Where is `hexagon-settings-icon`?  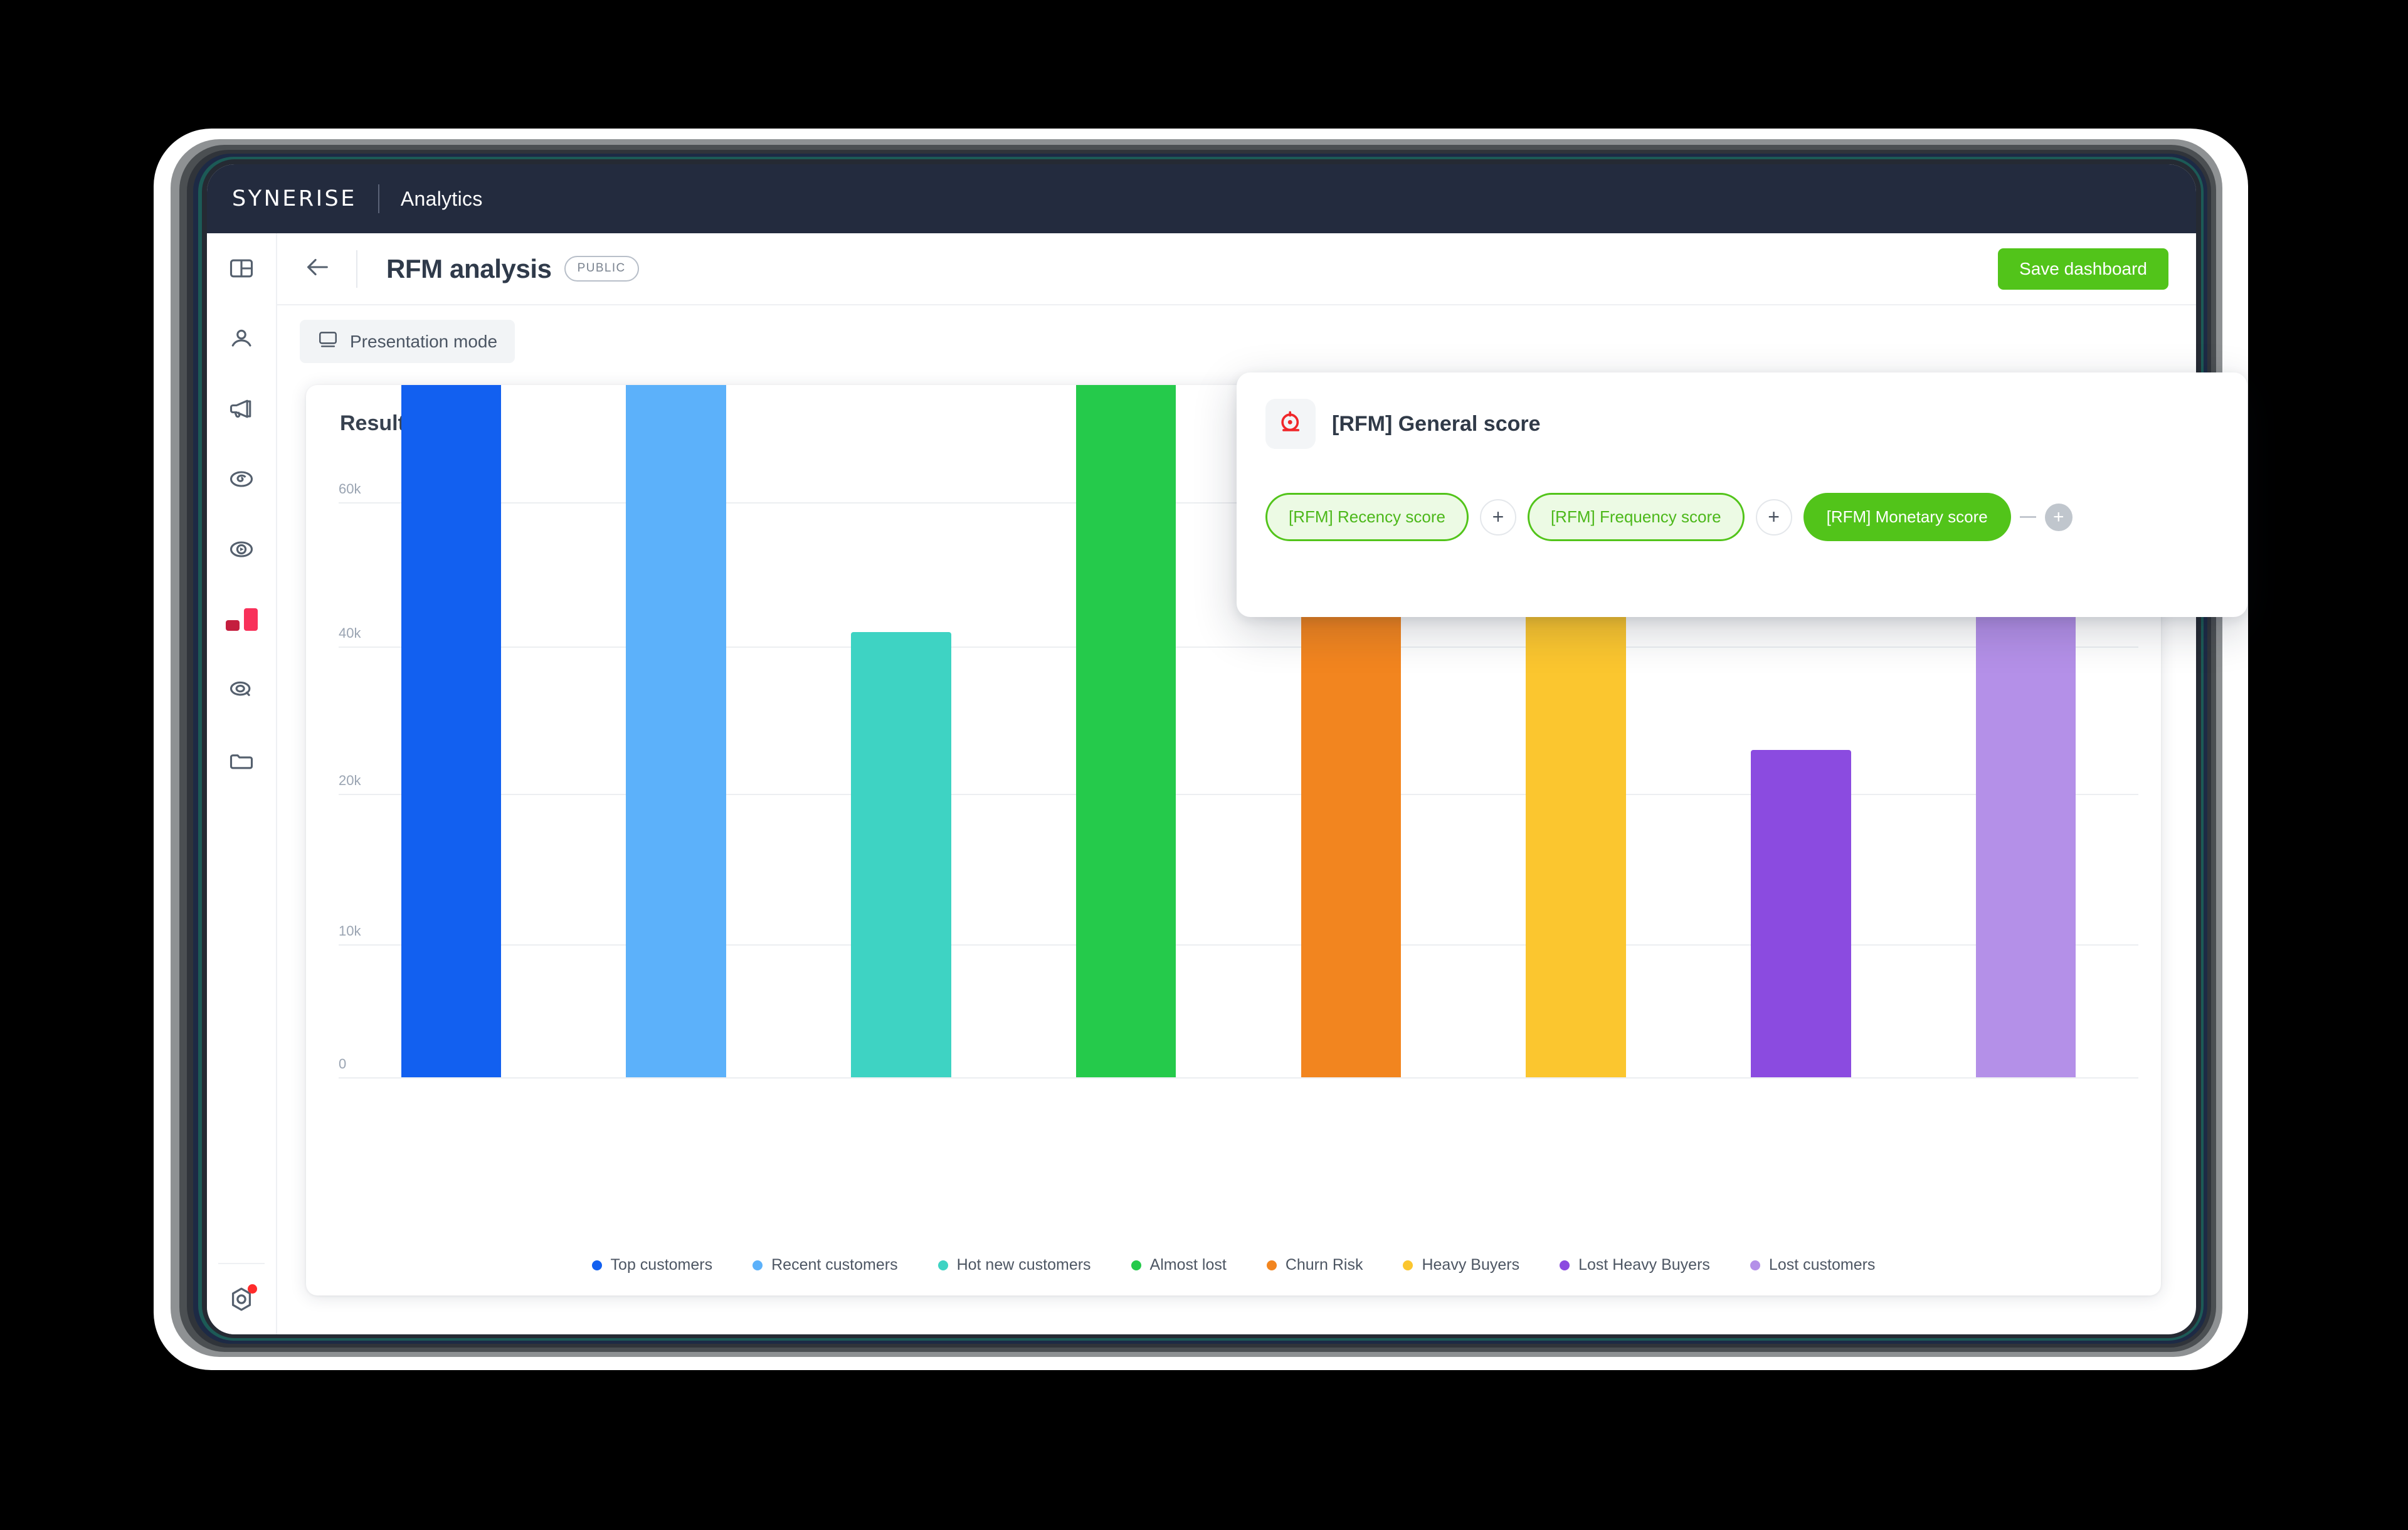 hexagon-settings-icon is located at coordinates (242, 1299).